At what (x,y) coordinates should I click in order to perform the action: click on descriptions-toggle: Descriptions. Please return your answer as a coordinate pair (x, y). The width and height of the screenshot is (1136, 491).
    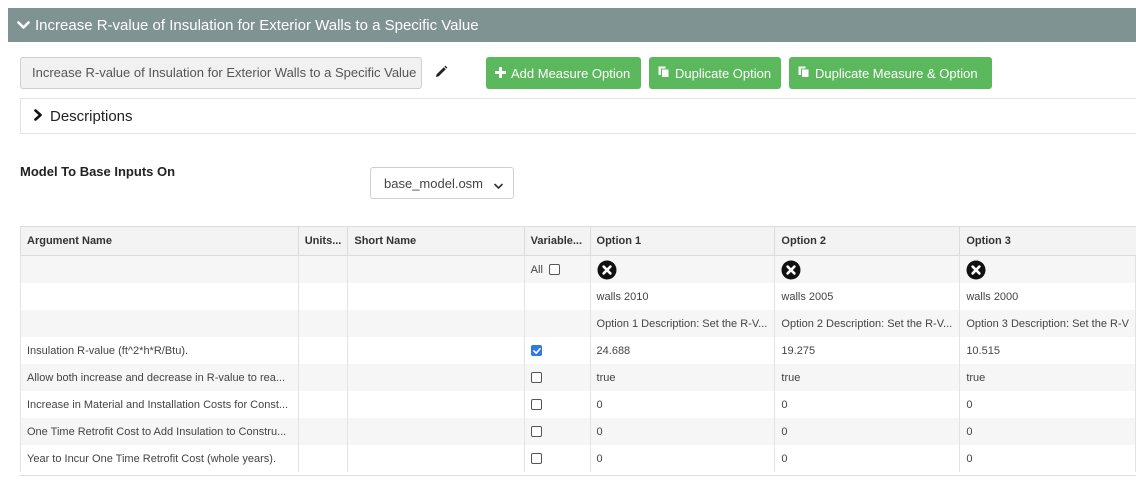
    Looking at the image, I should click on (578, 116).